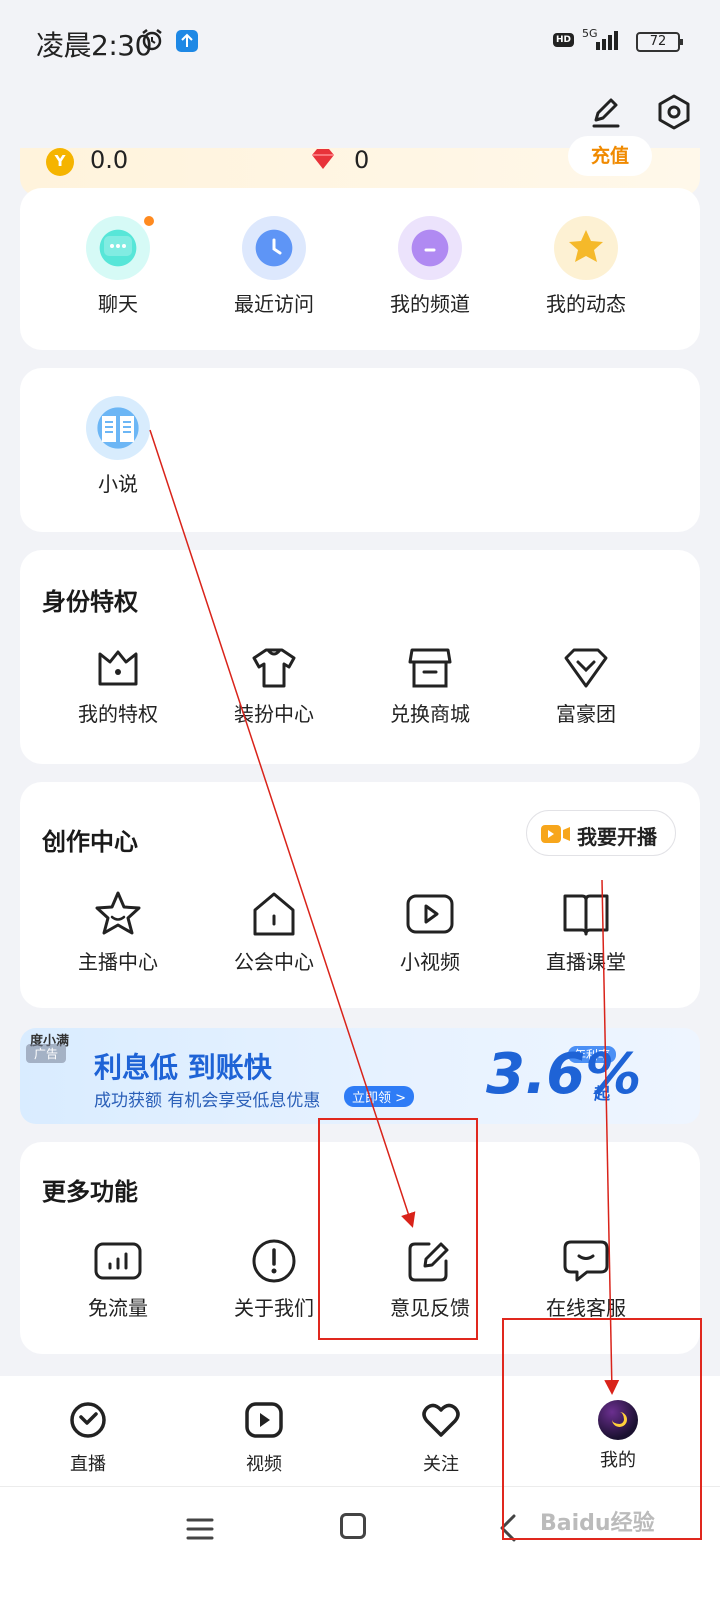  I want to click on identity-label: 装扮中心, so click(274, 714).